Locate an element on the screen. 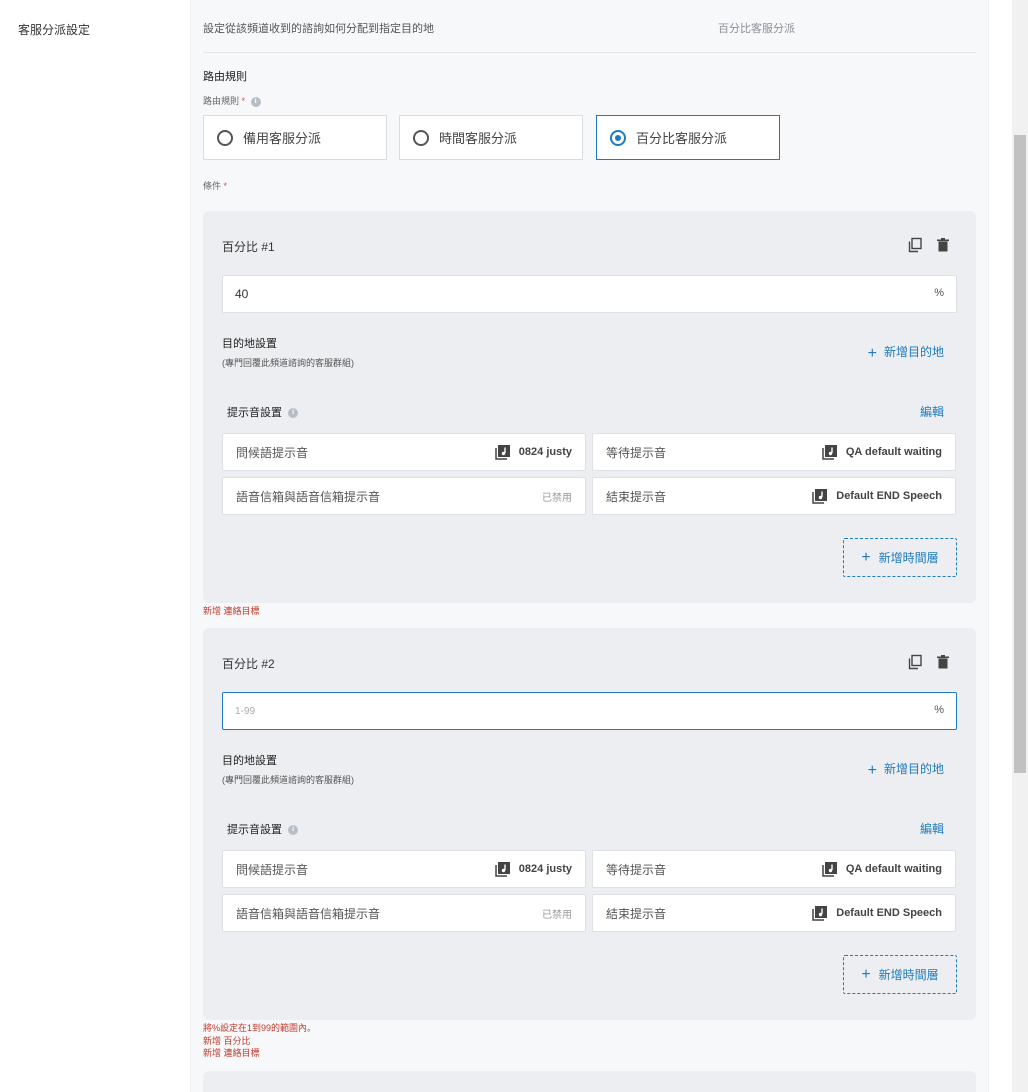 The image size is (1028, 1092). radio-backup-routing: 備用客服分派 is located at coordinates (295, 137).